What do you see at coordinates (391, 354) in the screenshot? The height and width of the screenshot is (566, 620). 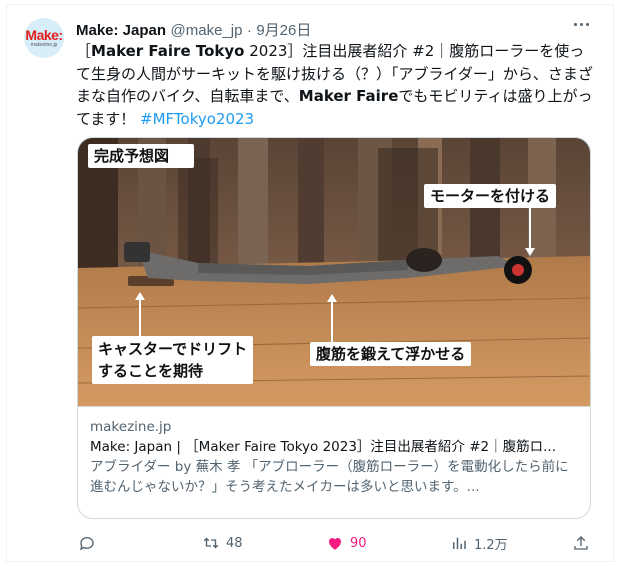 I see `image-label-abs: 腹筋を鍛えて浮かせる` at bounding box center [391, 354].